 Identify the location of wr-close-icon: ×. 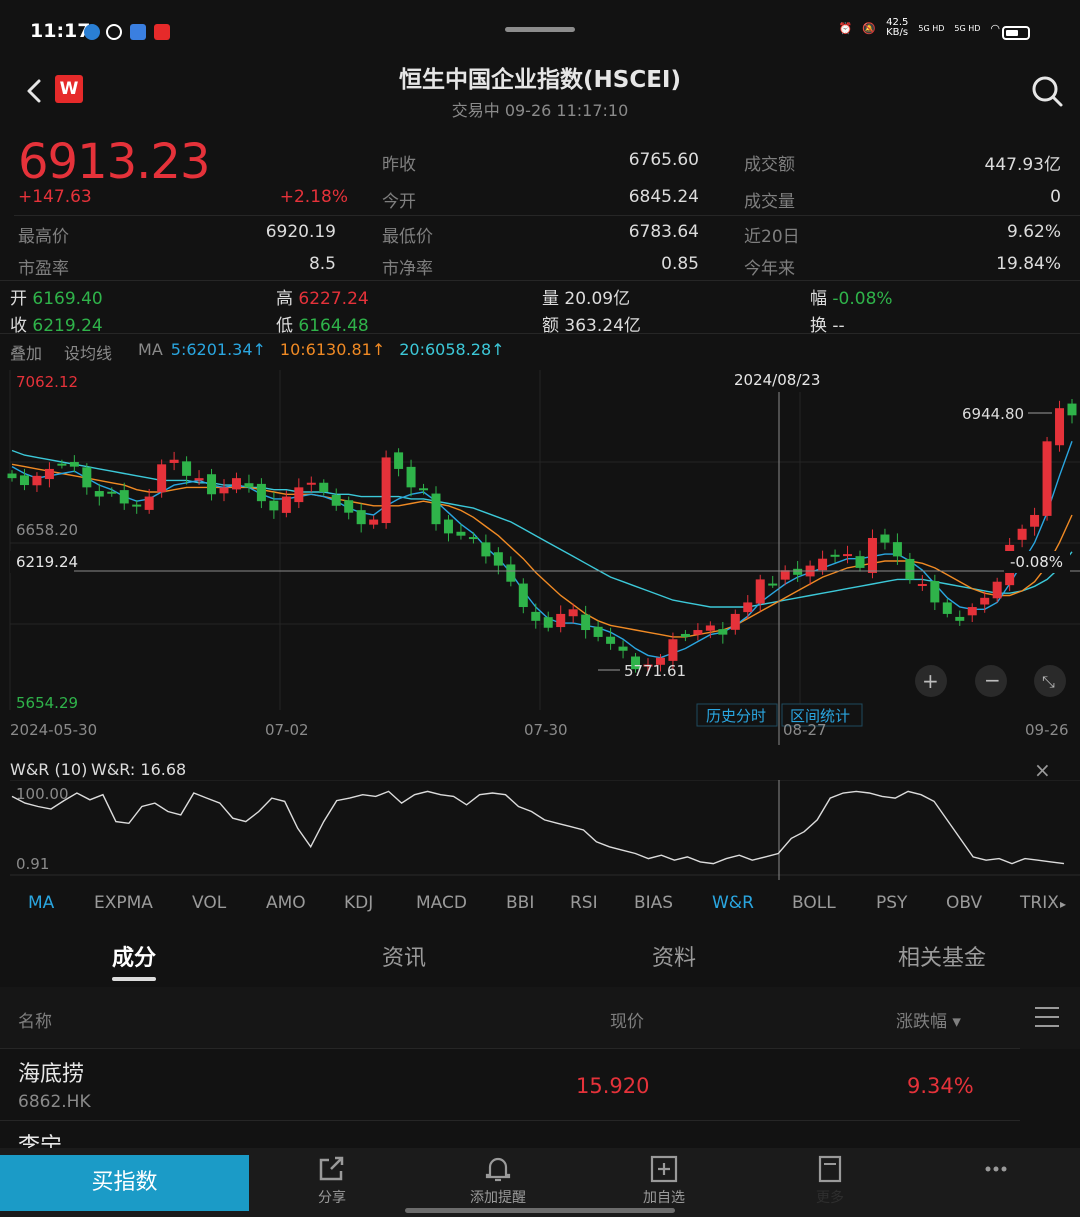
(1042, 770).